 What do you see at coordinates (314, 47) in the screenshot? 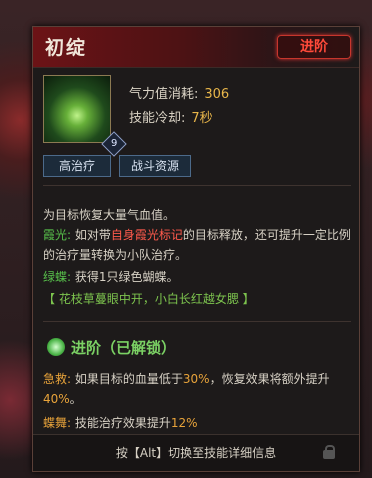
I see `advance-badge: 进阶` at bounding box center [314, 47].